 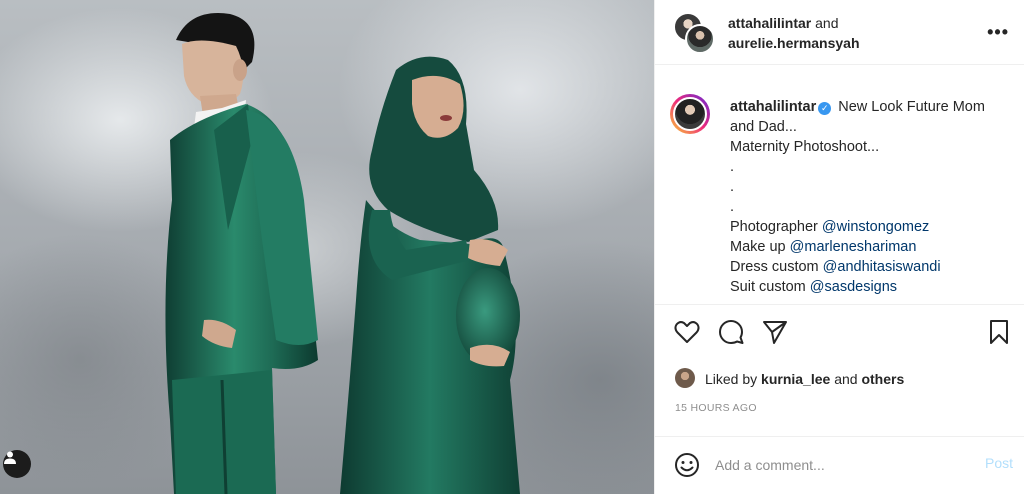 I want to click on and-text: and, so click(x=825, y=23).